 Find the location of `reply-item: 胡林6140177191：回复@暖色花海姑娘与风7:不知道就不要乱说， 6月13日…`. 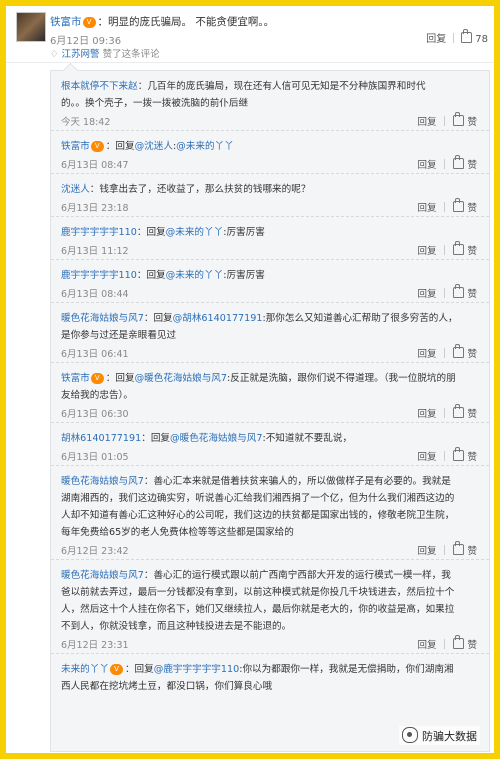

reply-item: 胡林6140177191：回复@暖色花海姑娘与风7:不知道就不要乱说， 6月13日… is located at coordinates (270, 444).